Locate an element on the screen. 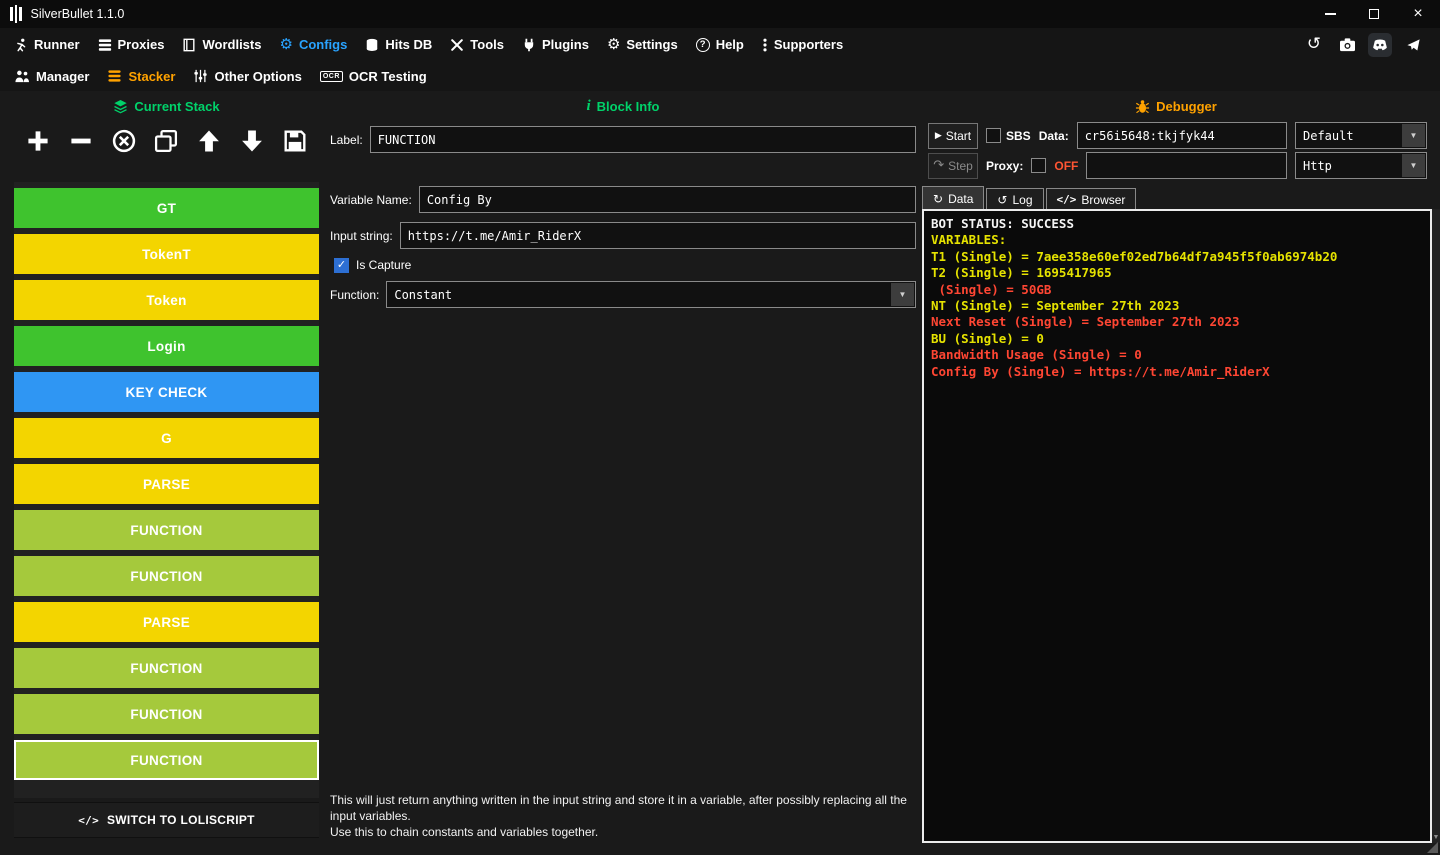  start-button: ▶ Start is located at coordinates (953, 135).